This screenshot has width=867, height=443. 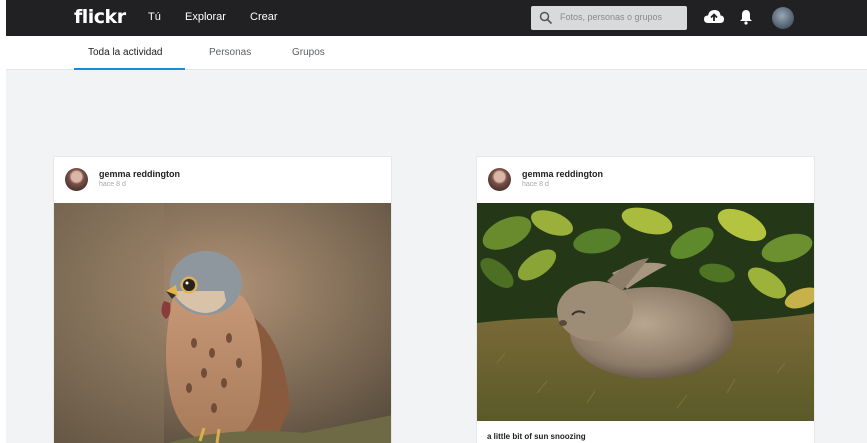 What do you see at coordinates (3, 221) in the screenshot?
I see `window-edge` at bounding box center [3, 221].